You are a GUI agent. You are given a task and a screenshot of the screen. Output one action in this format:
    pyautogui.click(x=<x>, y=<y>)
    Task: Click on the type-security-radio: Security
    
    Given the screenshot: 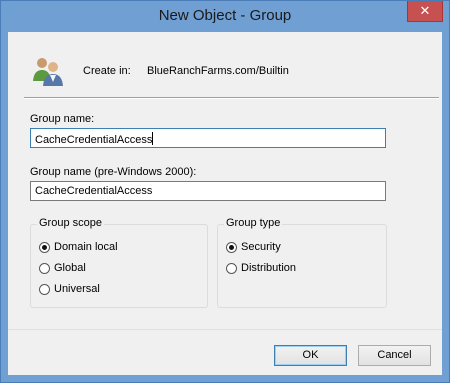 What is the action you would take?
    pyautogui.click(x=253, y=247)
    